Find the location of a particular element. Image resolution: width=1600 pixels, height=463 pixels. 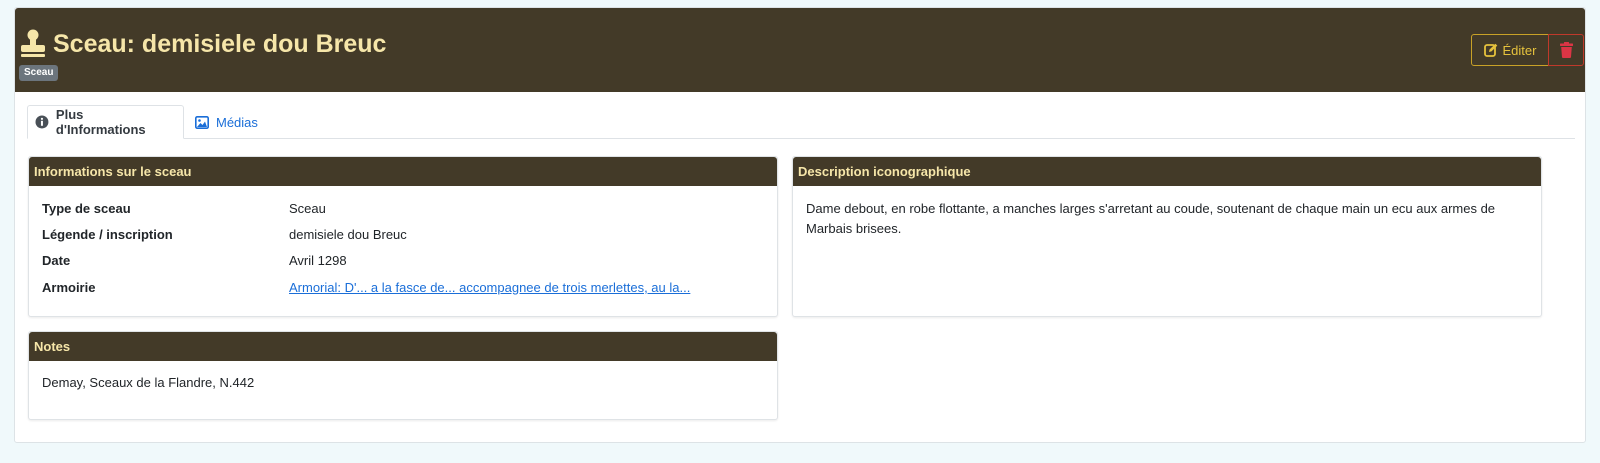

edit-icon is located at coordinates (1490, 50).